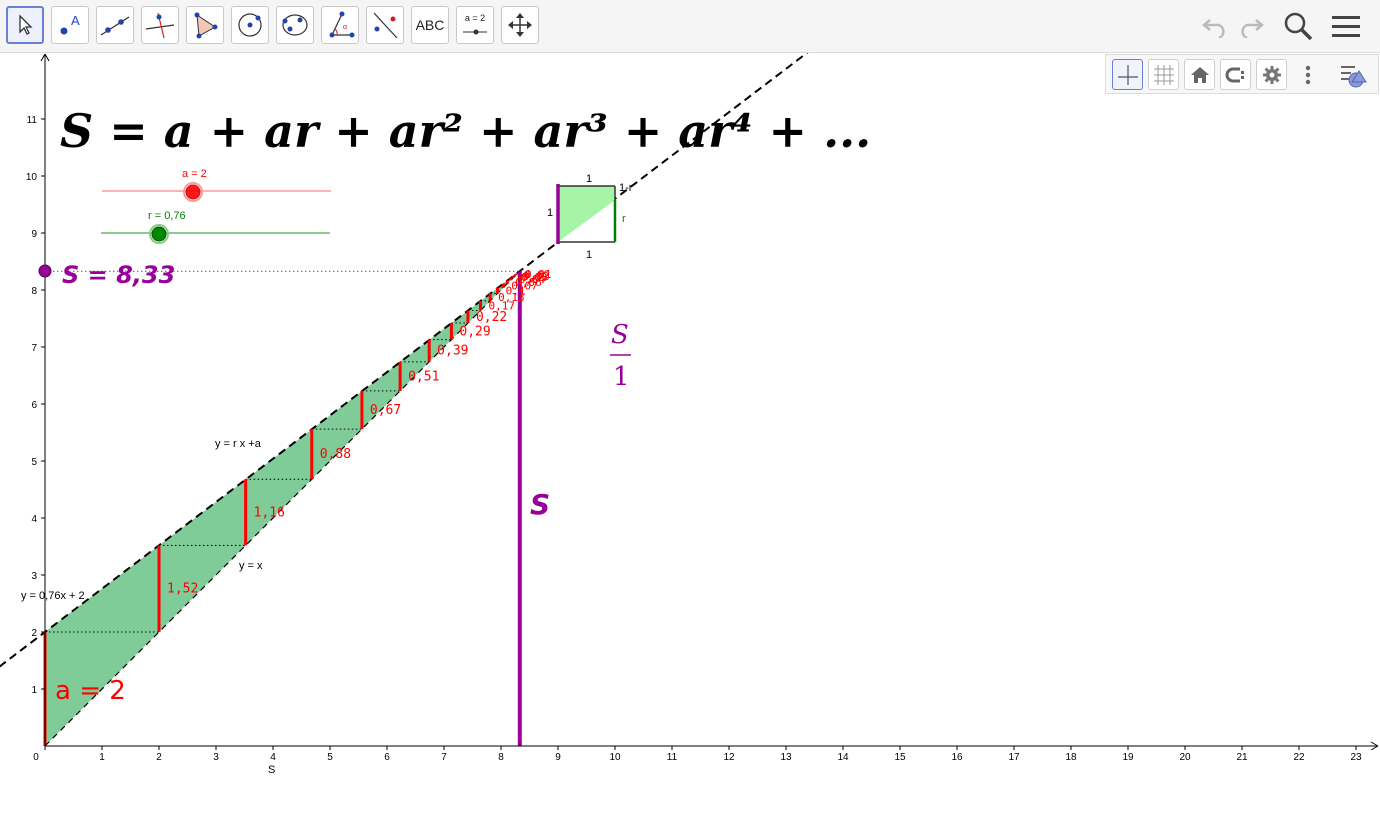 This screenshot has width=1380, height=835. I want to click on style-bar-toggle-button, so click(1353, 74).